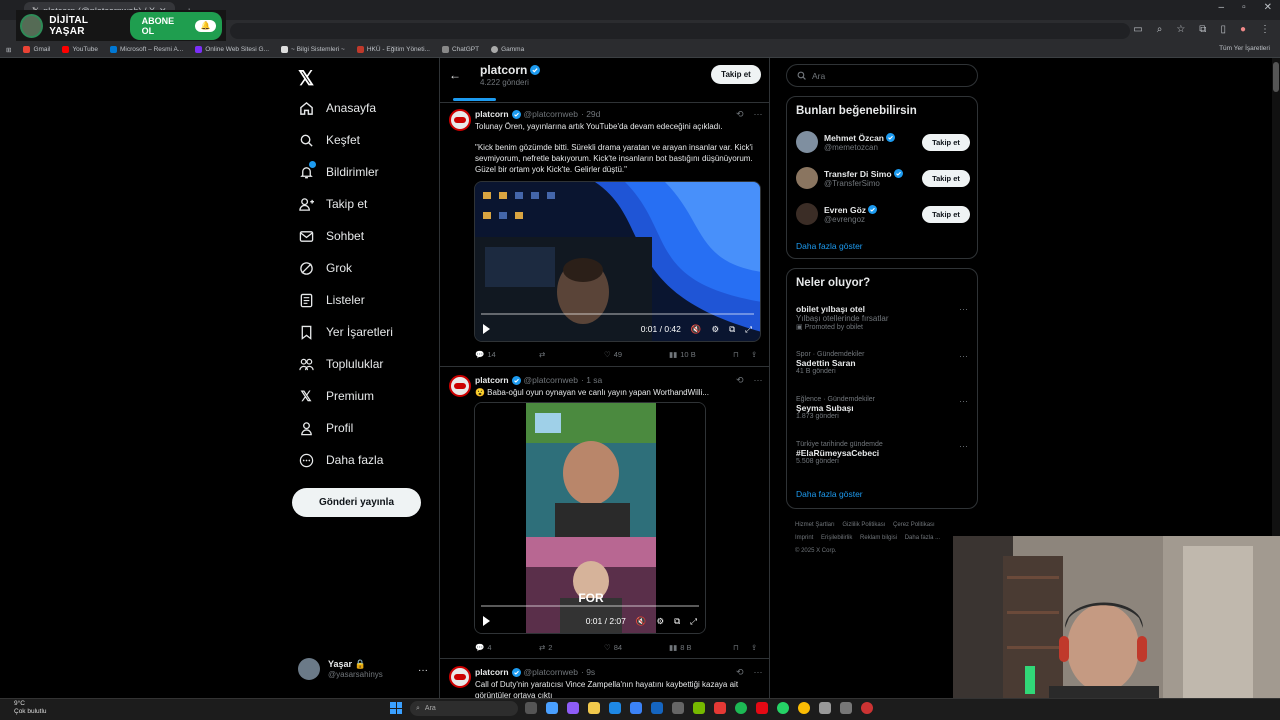  I want to click on footer-link: Çerez Politikası, so click(914, 525).